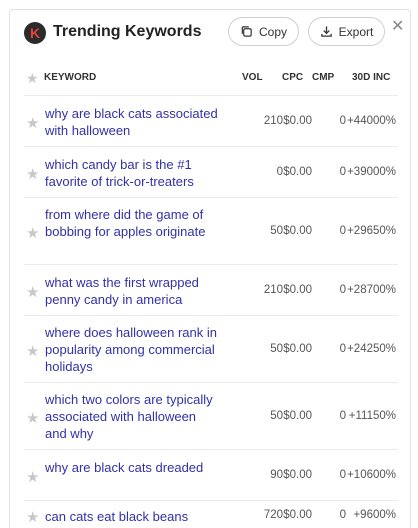 The image size is (418, 528). Describe the element at coordinates (279, 172) in the screenshot. I see `vol-cell: 0` at that location.